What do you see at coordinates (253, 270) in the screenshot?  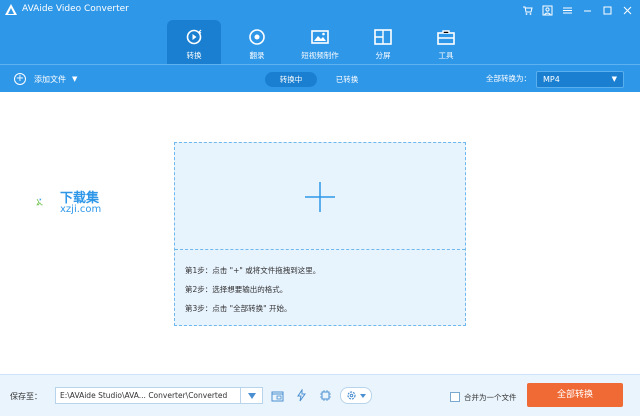 I see `step-1-text: 第1步：点击 "+" 或将文件拖拽到这里。` at bounding box center [253, 270].